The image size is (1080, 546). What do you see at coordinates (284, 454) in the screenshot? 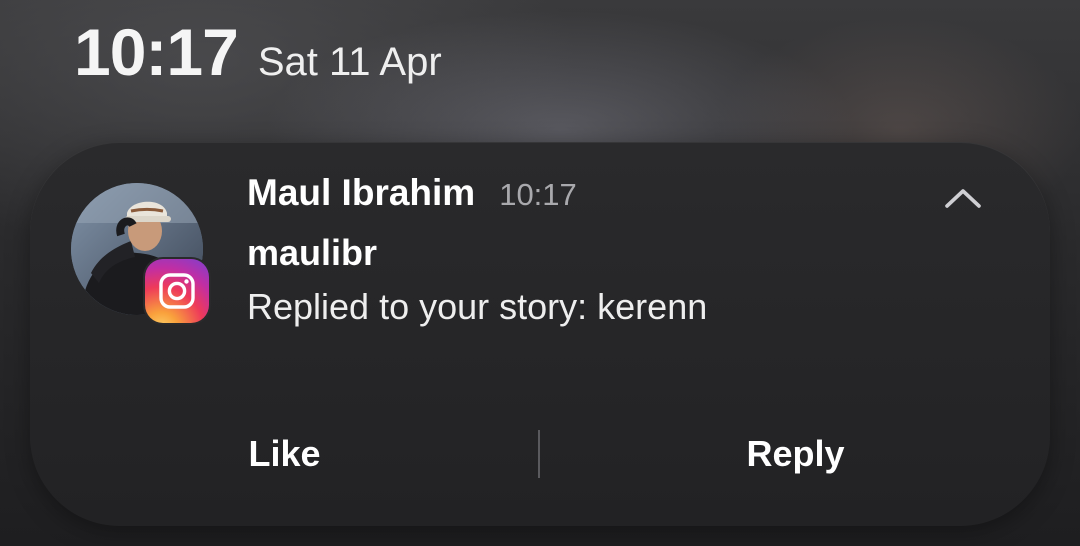
I see `like-button: Like` at bounding box center [284, 454].